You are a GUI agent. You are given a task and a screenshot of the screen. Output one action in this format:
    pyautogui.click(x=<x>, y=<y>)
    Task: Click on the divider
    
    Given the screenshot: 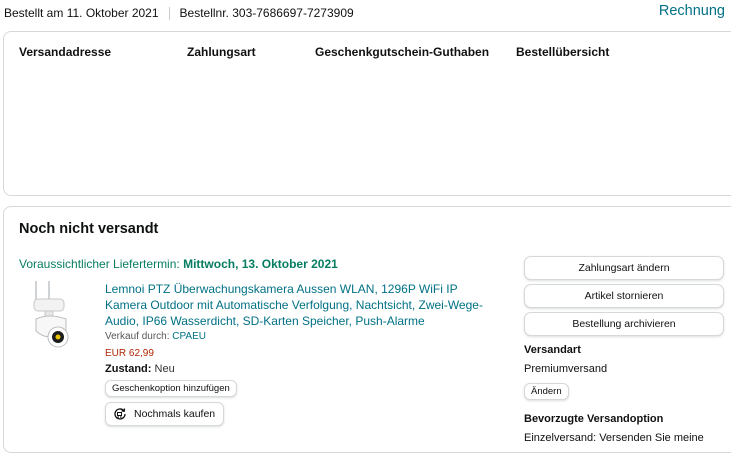 What is the action you would take?
    pyautogui.click(x=169, y=13)
    